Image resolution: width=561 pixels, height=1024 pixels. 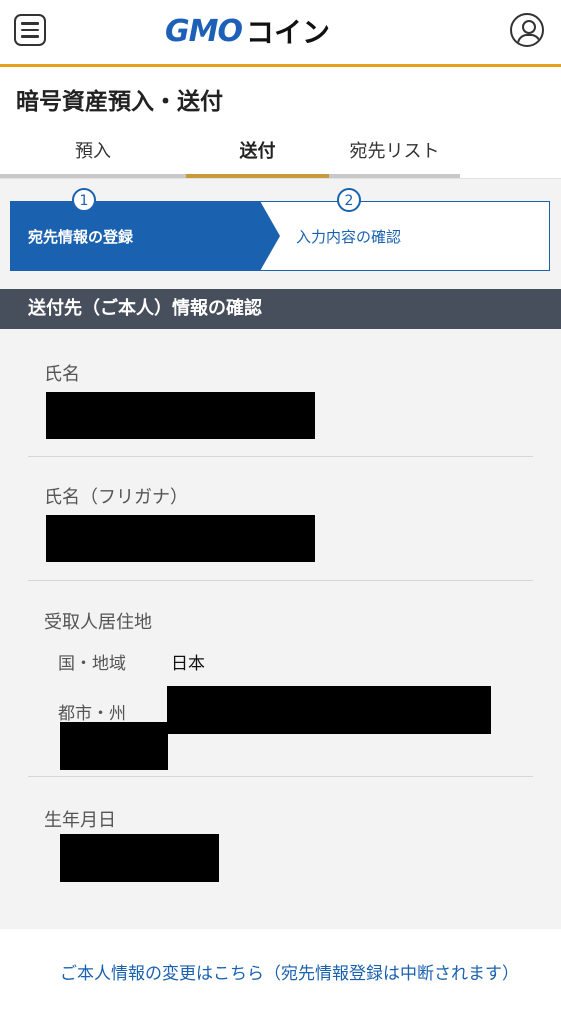 What do you see at coordinates (280, 229) in the screenshot?
I see `step-indicator: 宛先情報の登録 入力内容の確認 1 2` at bounding box center [280, 229].